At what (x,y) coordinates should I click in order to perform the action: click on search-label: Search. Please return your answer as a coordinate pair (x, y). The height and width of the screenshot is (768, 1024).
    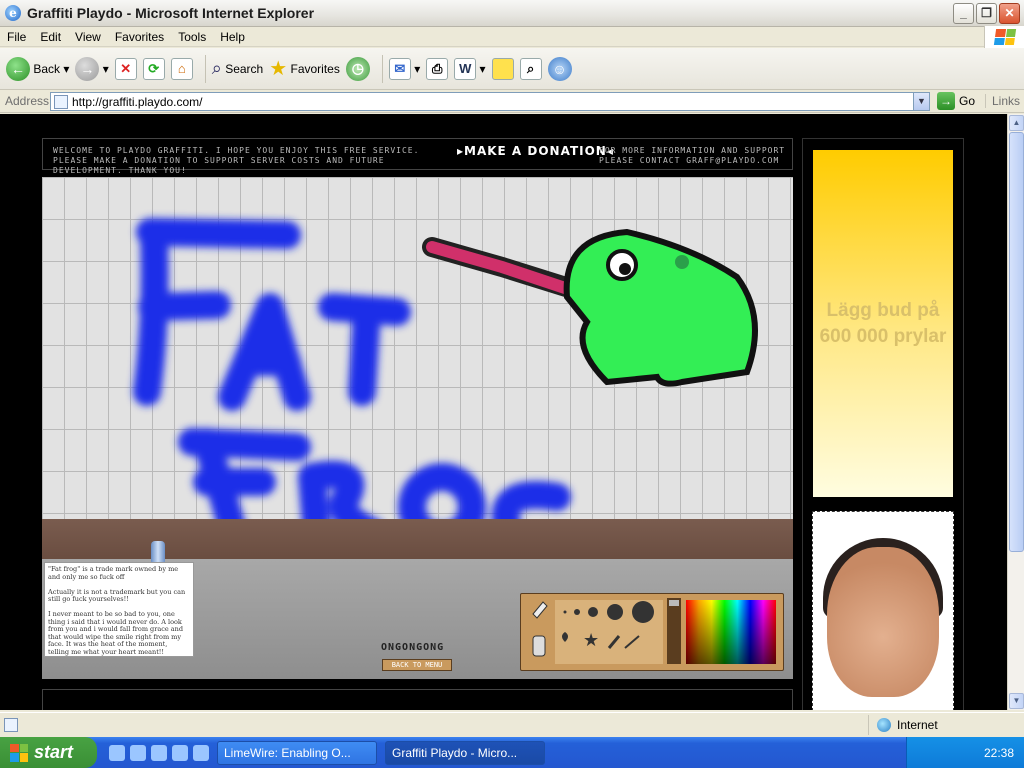
    Looking at the image, I should click on (244, 68).